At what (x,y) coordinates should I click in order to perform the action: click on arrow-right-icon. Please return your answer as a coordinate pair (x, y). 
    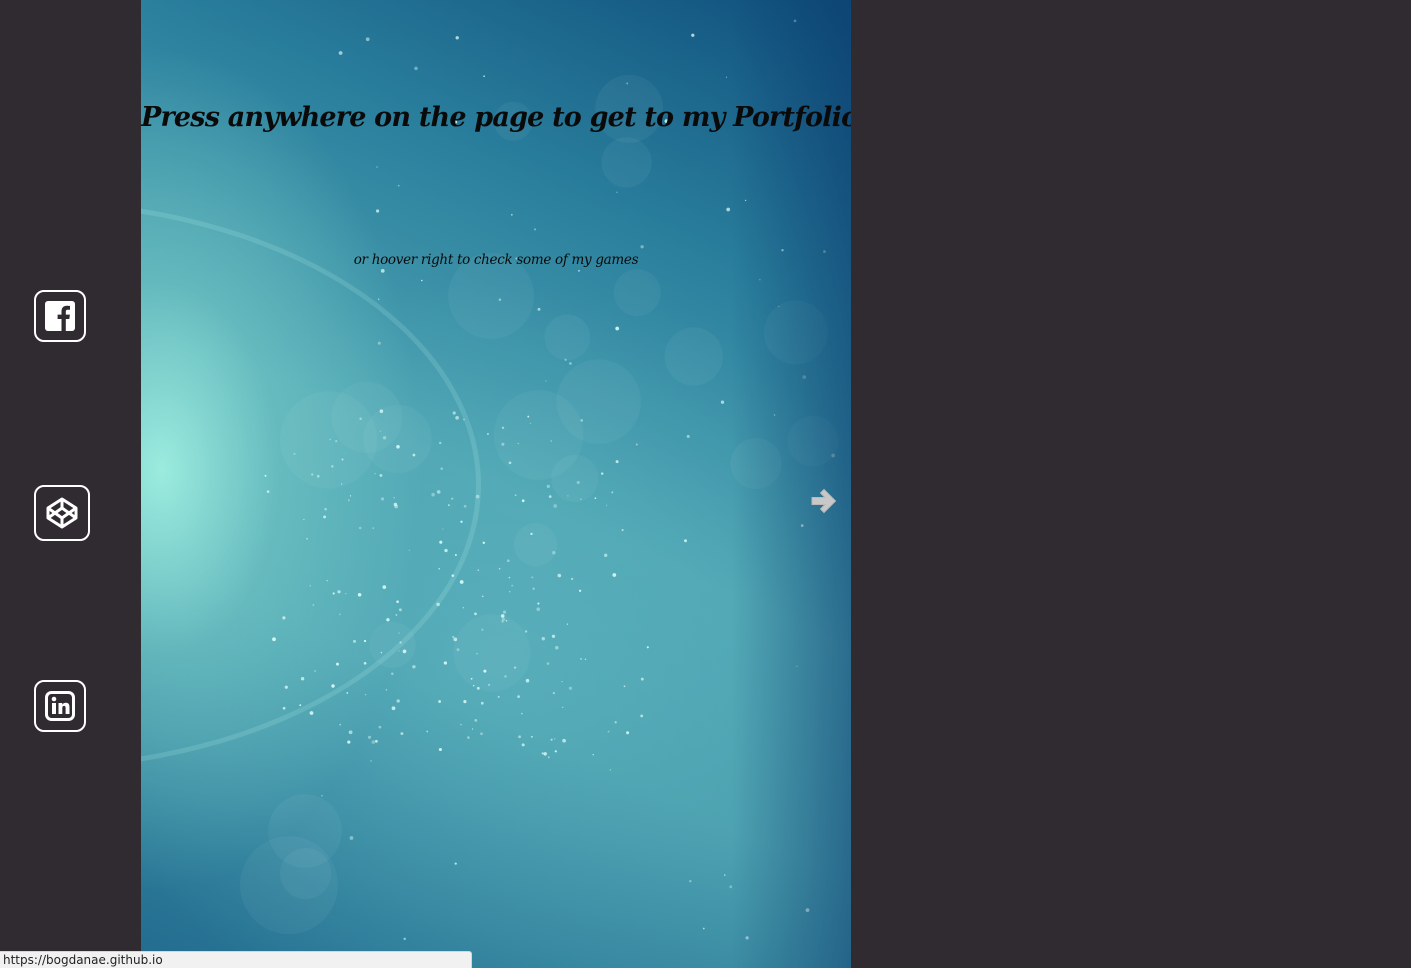
    Looking at the image, I should click on (825, 504).